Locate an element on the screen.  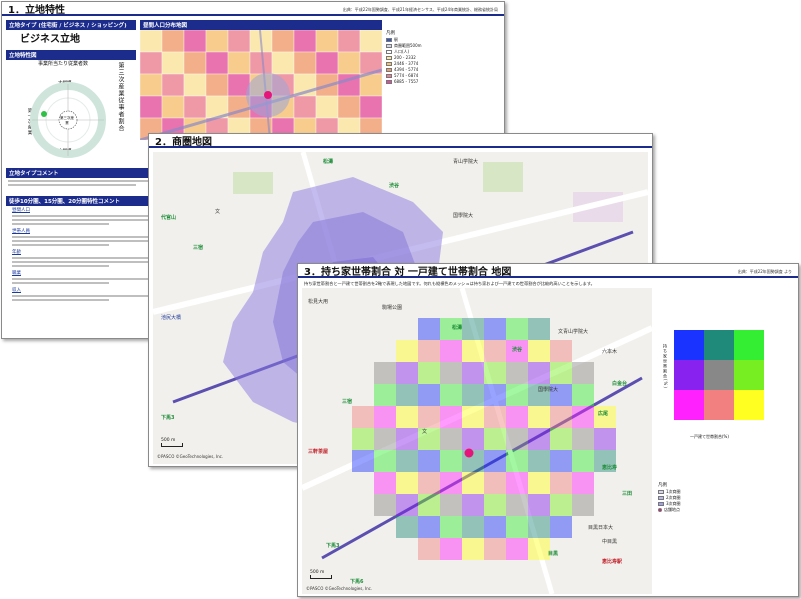
map2-label-ikejiri: 池尻大橋 is located at coordinates (171, 318).